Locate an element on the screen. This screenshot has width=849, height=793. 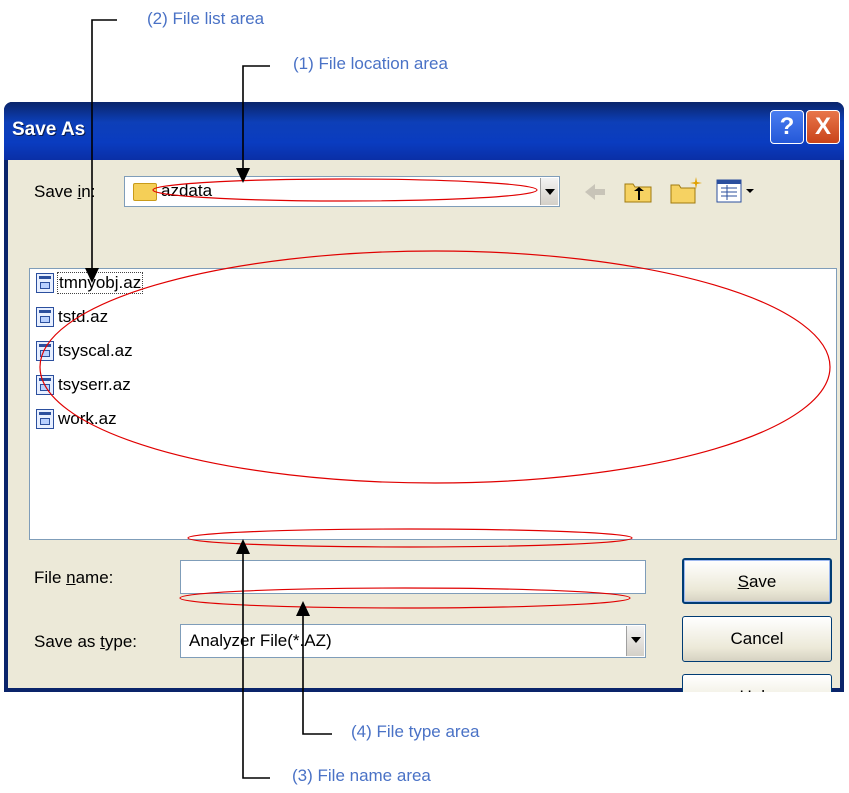
file-location-leader-arrow is located at coordinates (253, 124).